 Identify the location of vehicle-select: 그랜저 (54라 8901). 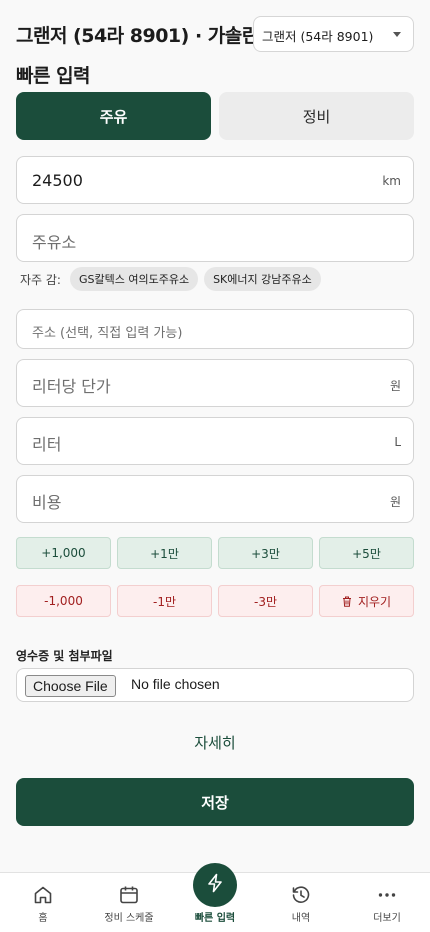
(333, 34).